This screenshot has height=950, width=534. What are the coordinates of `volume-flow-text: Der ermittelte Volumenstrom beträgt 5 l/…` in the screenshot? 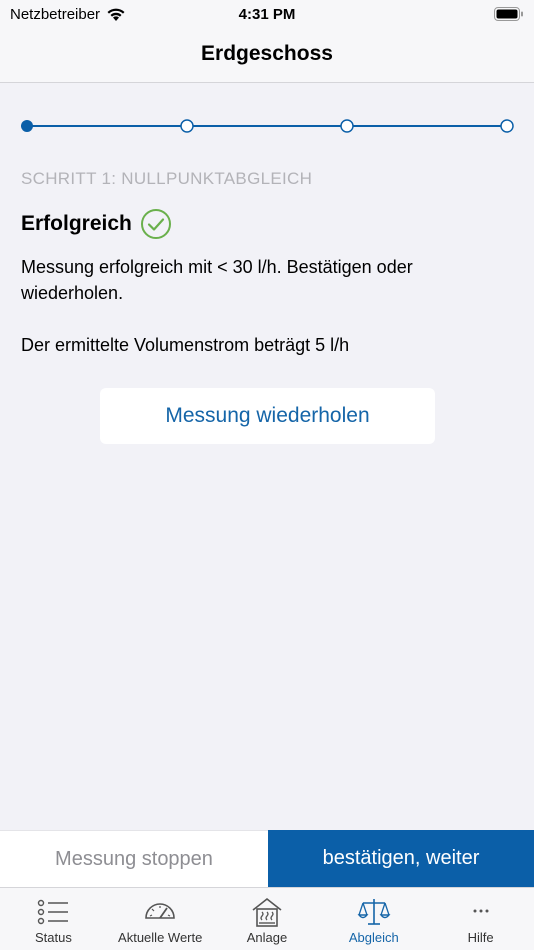 It's located at (185, 345).